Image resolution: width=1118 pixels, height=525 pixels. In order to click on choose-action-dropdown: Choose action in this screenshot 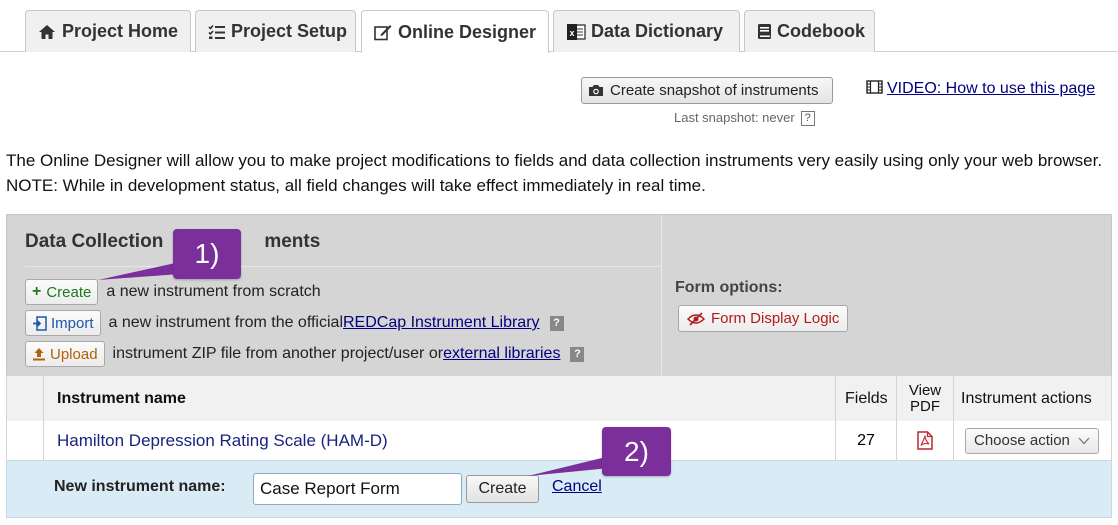, I will do `click(1032, 440)`.